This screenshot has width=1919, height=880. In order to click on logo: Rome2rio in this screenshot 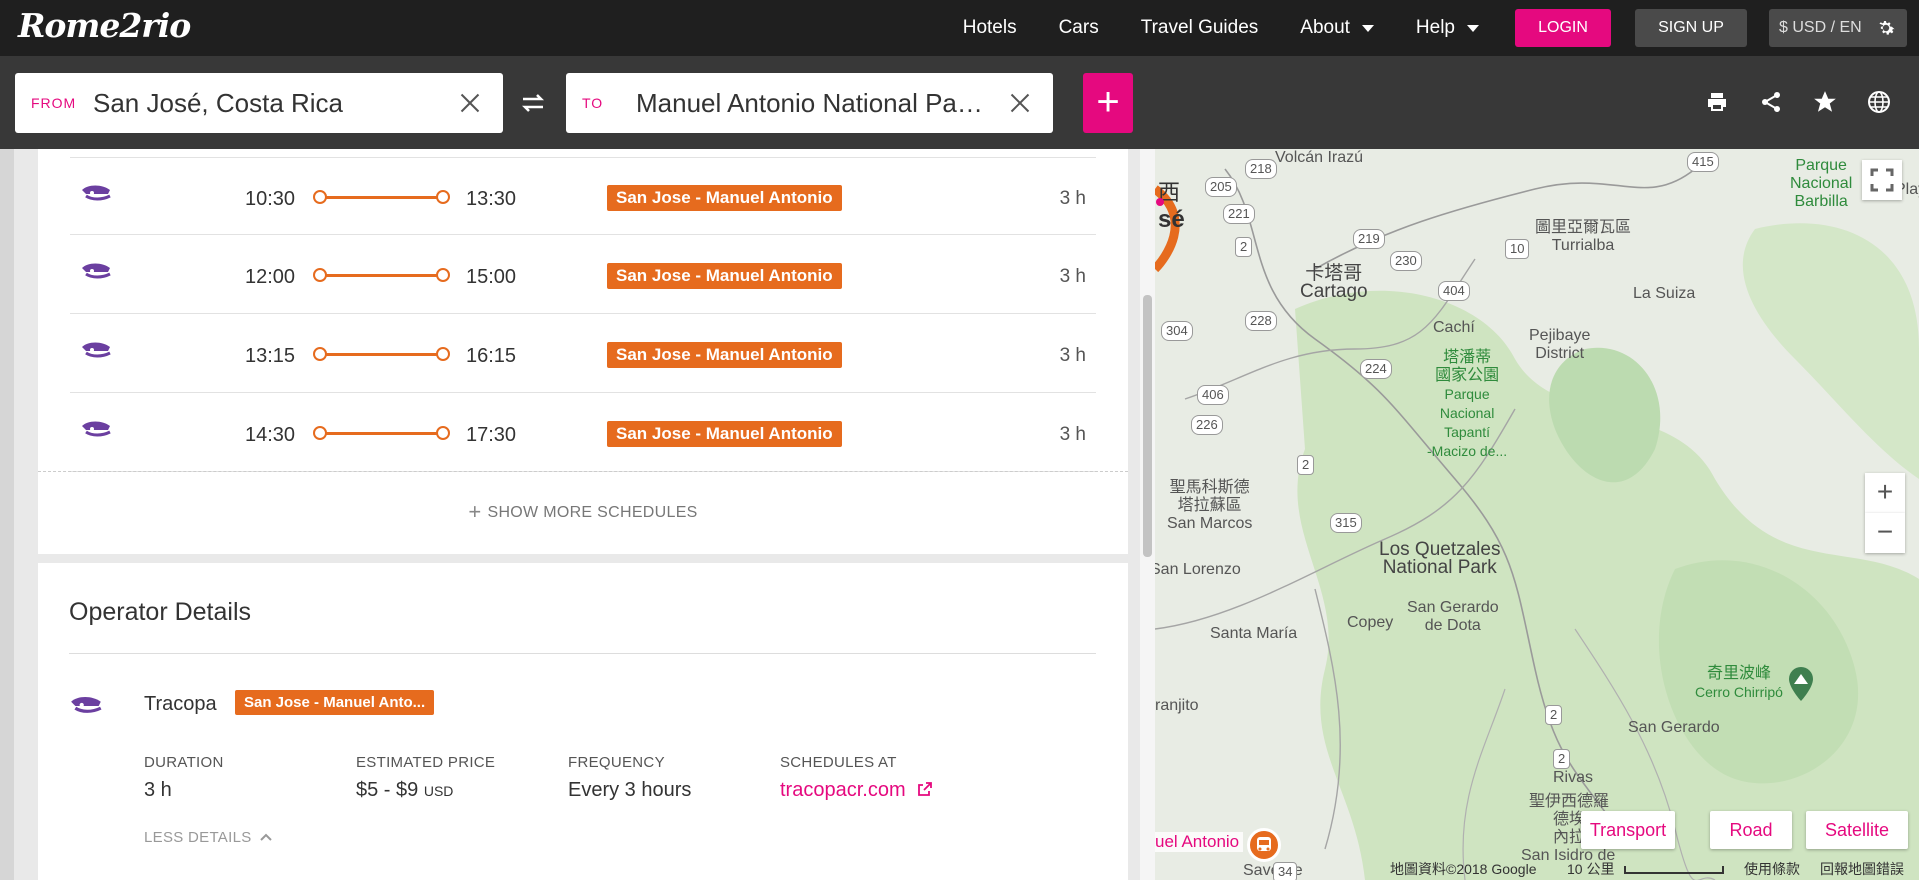, I will do `click(104, 25)`.